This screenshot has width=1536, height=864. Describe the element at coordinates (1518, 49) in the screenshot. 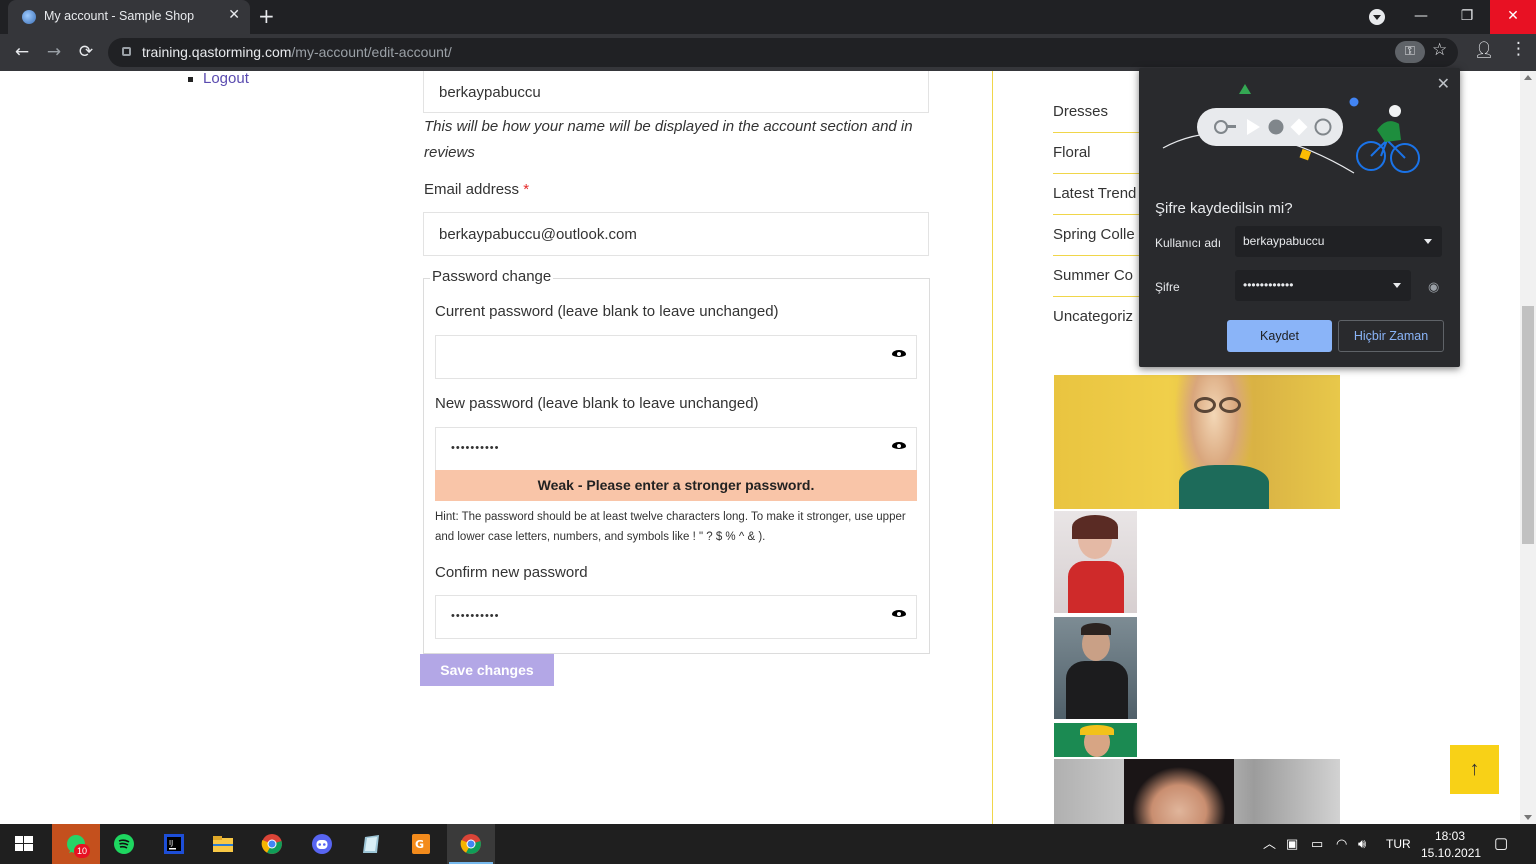

I see `menu-kebab-icon: ⋮` at that location.